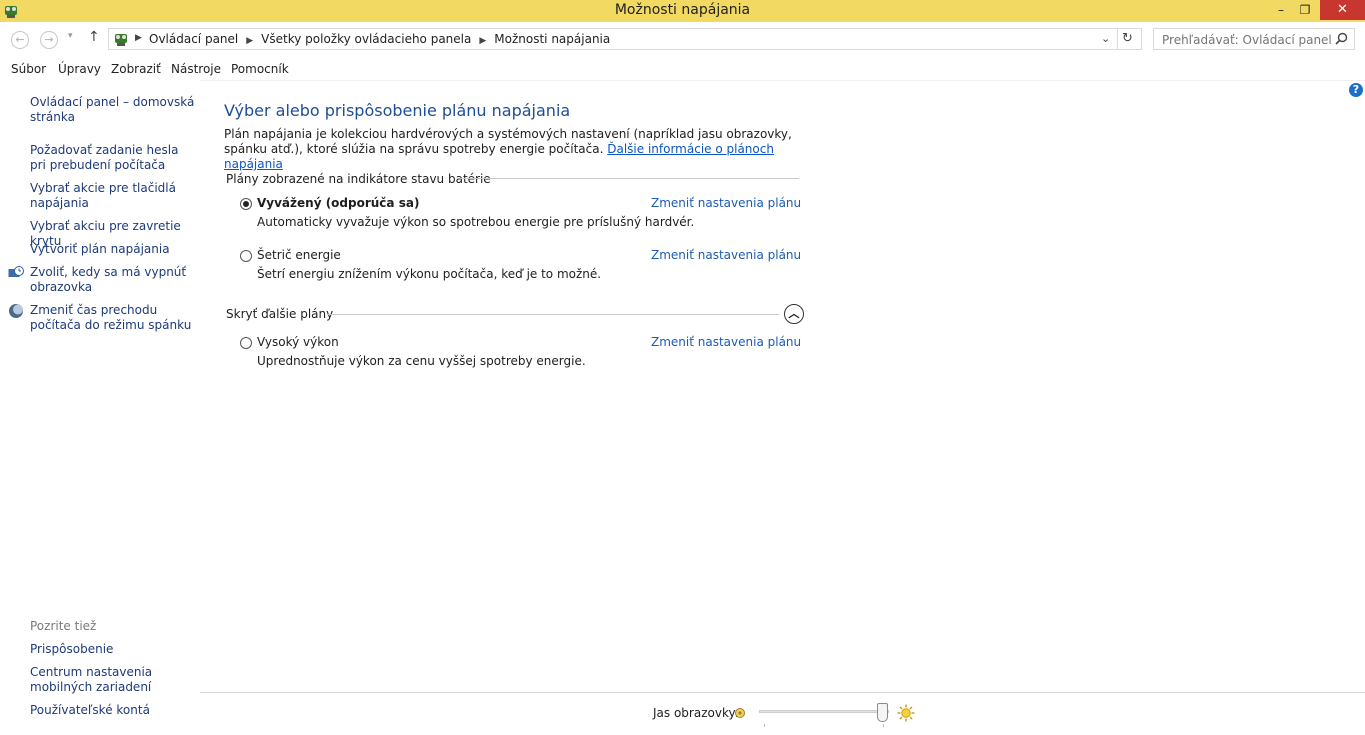 The height and width of the screenshot is (735, 1365). What do you see at coordinates (49, 40) in the screenshot?
I see `forward-button: →` at bounding box center [49, 40].